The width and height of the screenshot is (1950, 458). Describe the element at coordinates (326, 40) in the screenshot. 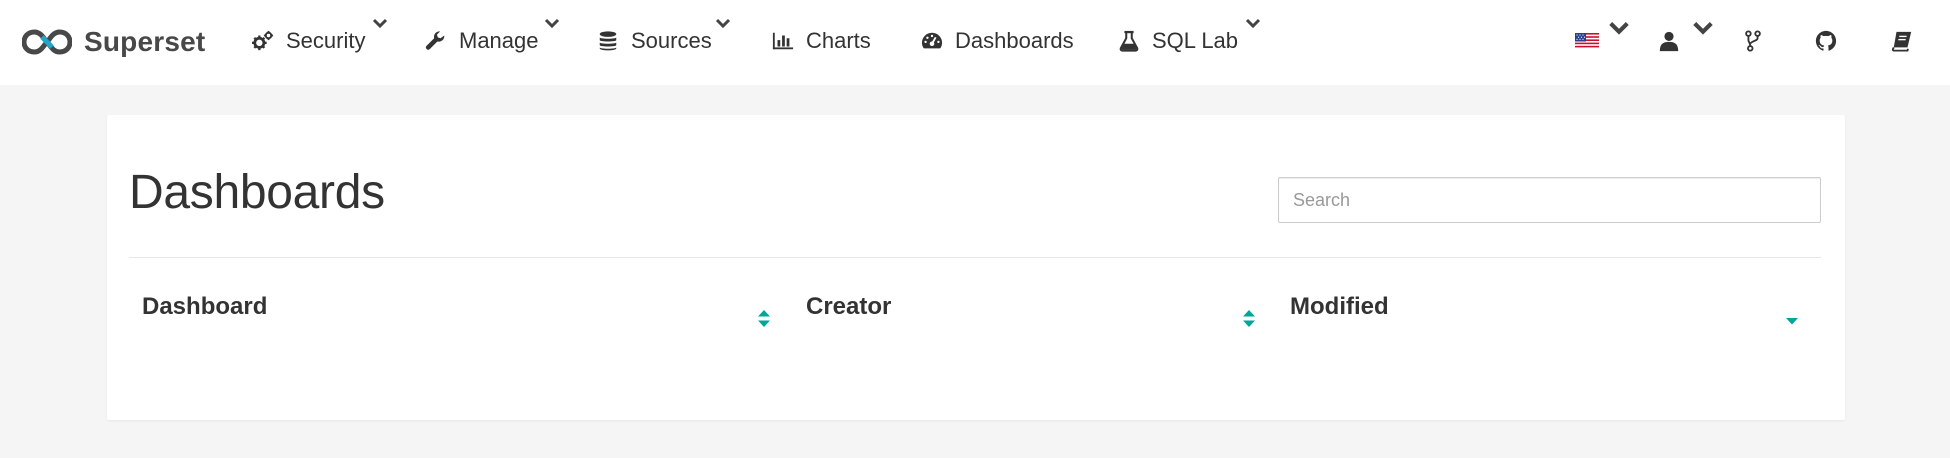

I see `nav-security-label: Security` at that location.